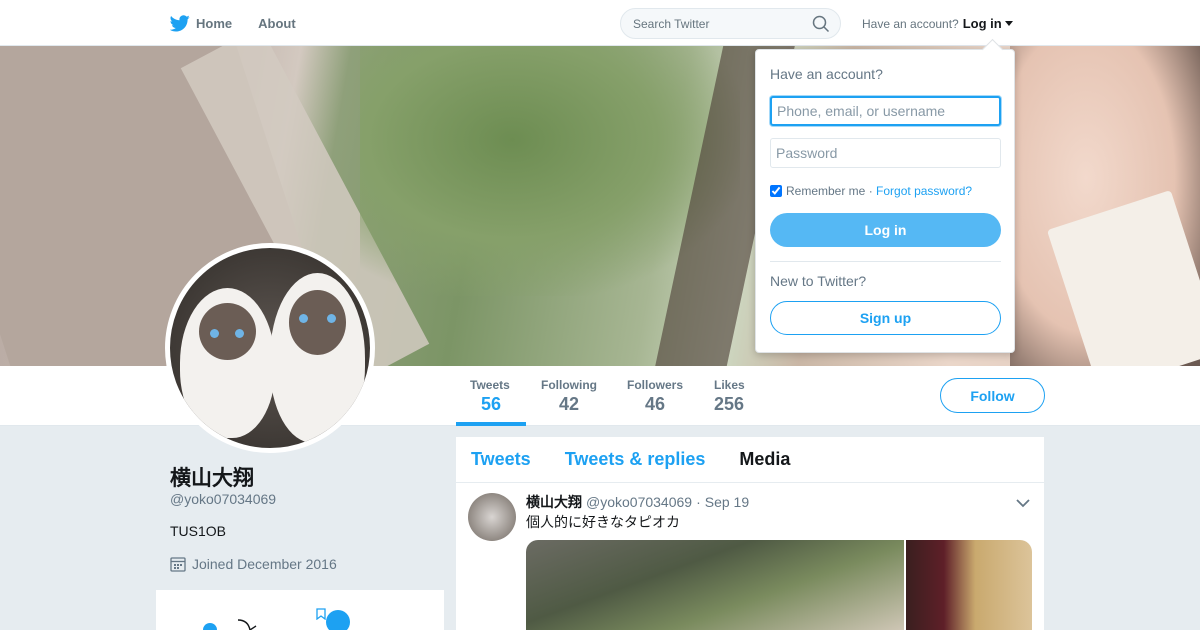  I want to click on avatar-cat-left, so click(227, 363).